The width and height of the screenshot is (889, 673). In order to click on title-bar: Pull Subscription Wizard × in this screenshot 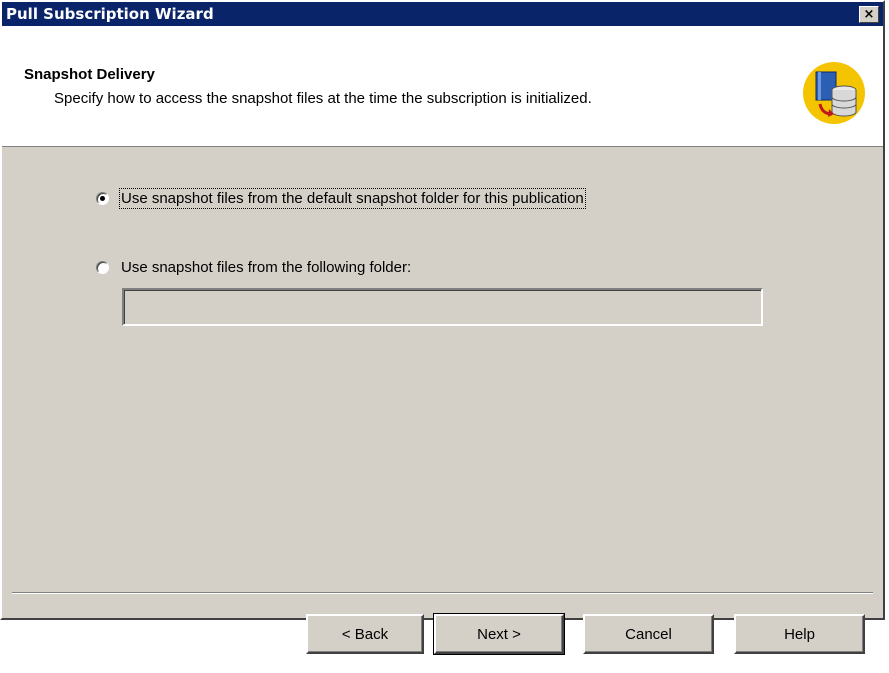, I will do `click(442, 14)`.